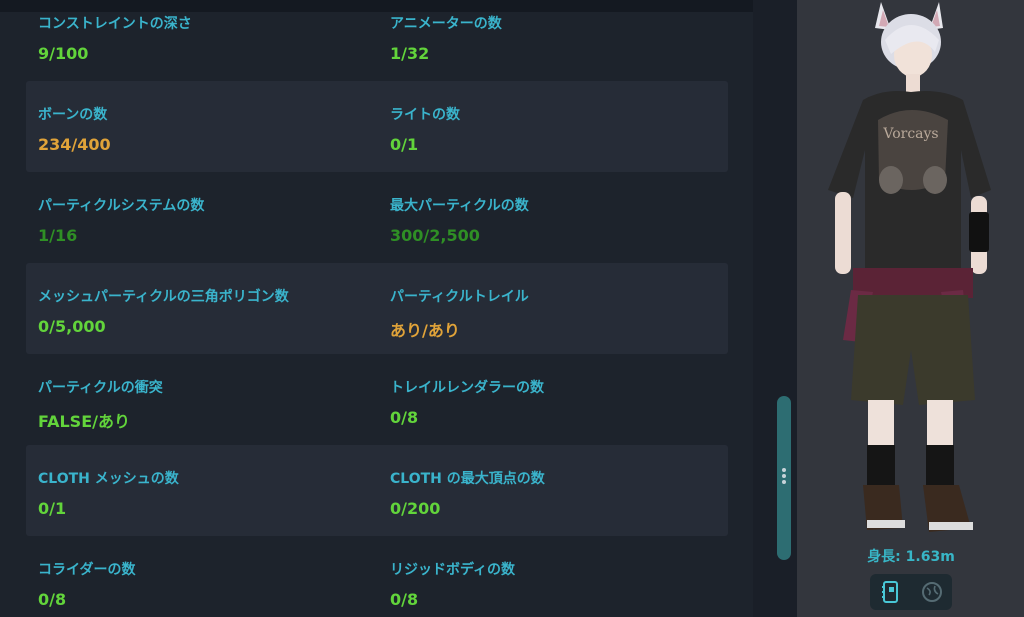 The image size is (1024, 617). Describe the element at coordinates (890, 592) in the screenshot. I see `clipboard-icon` at that location.